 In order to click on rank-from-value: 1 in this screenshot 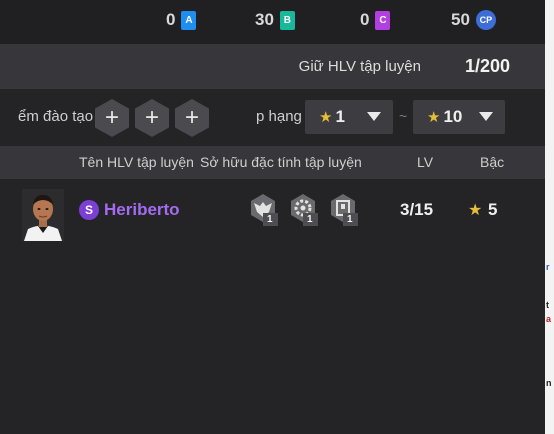, I will do `click(340, 116)`.